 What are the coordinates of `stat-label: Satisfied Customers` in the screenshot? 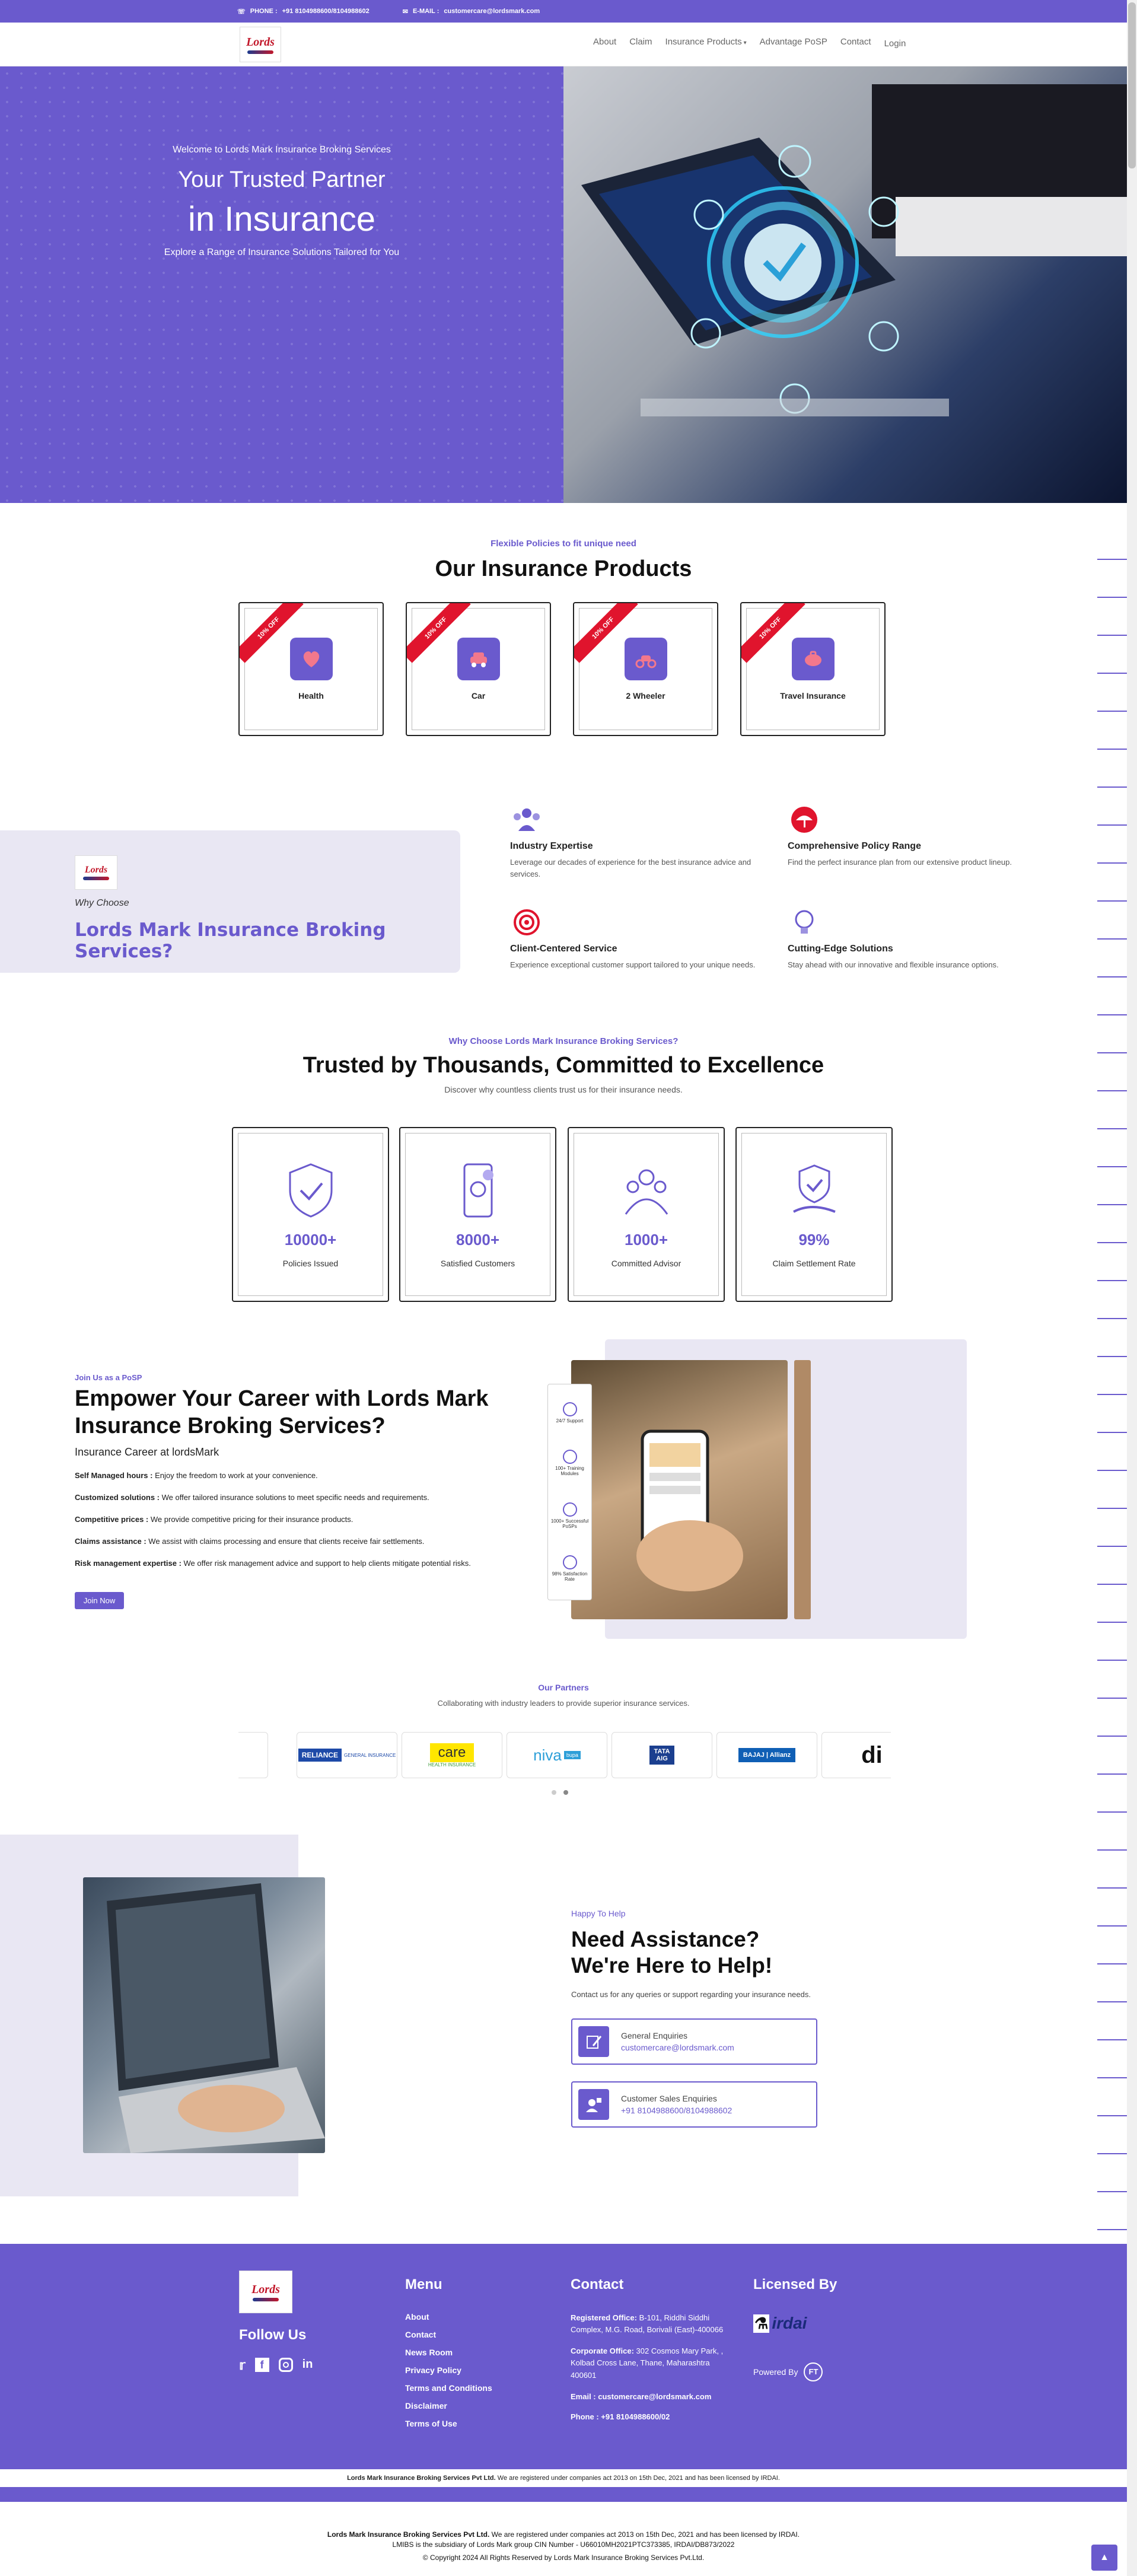 It's located at (477, 1263).